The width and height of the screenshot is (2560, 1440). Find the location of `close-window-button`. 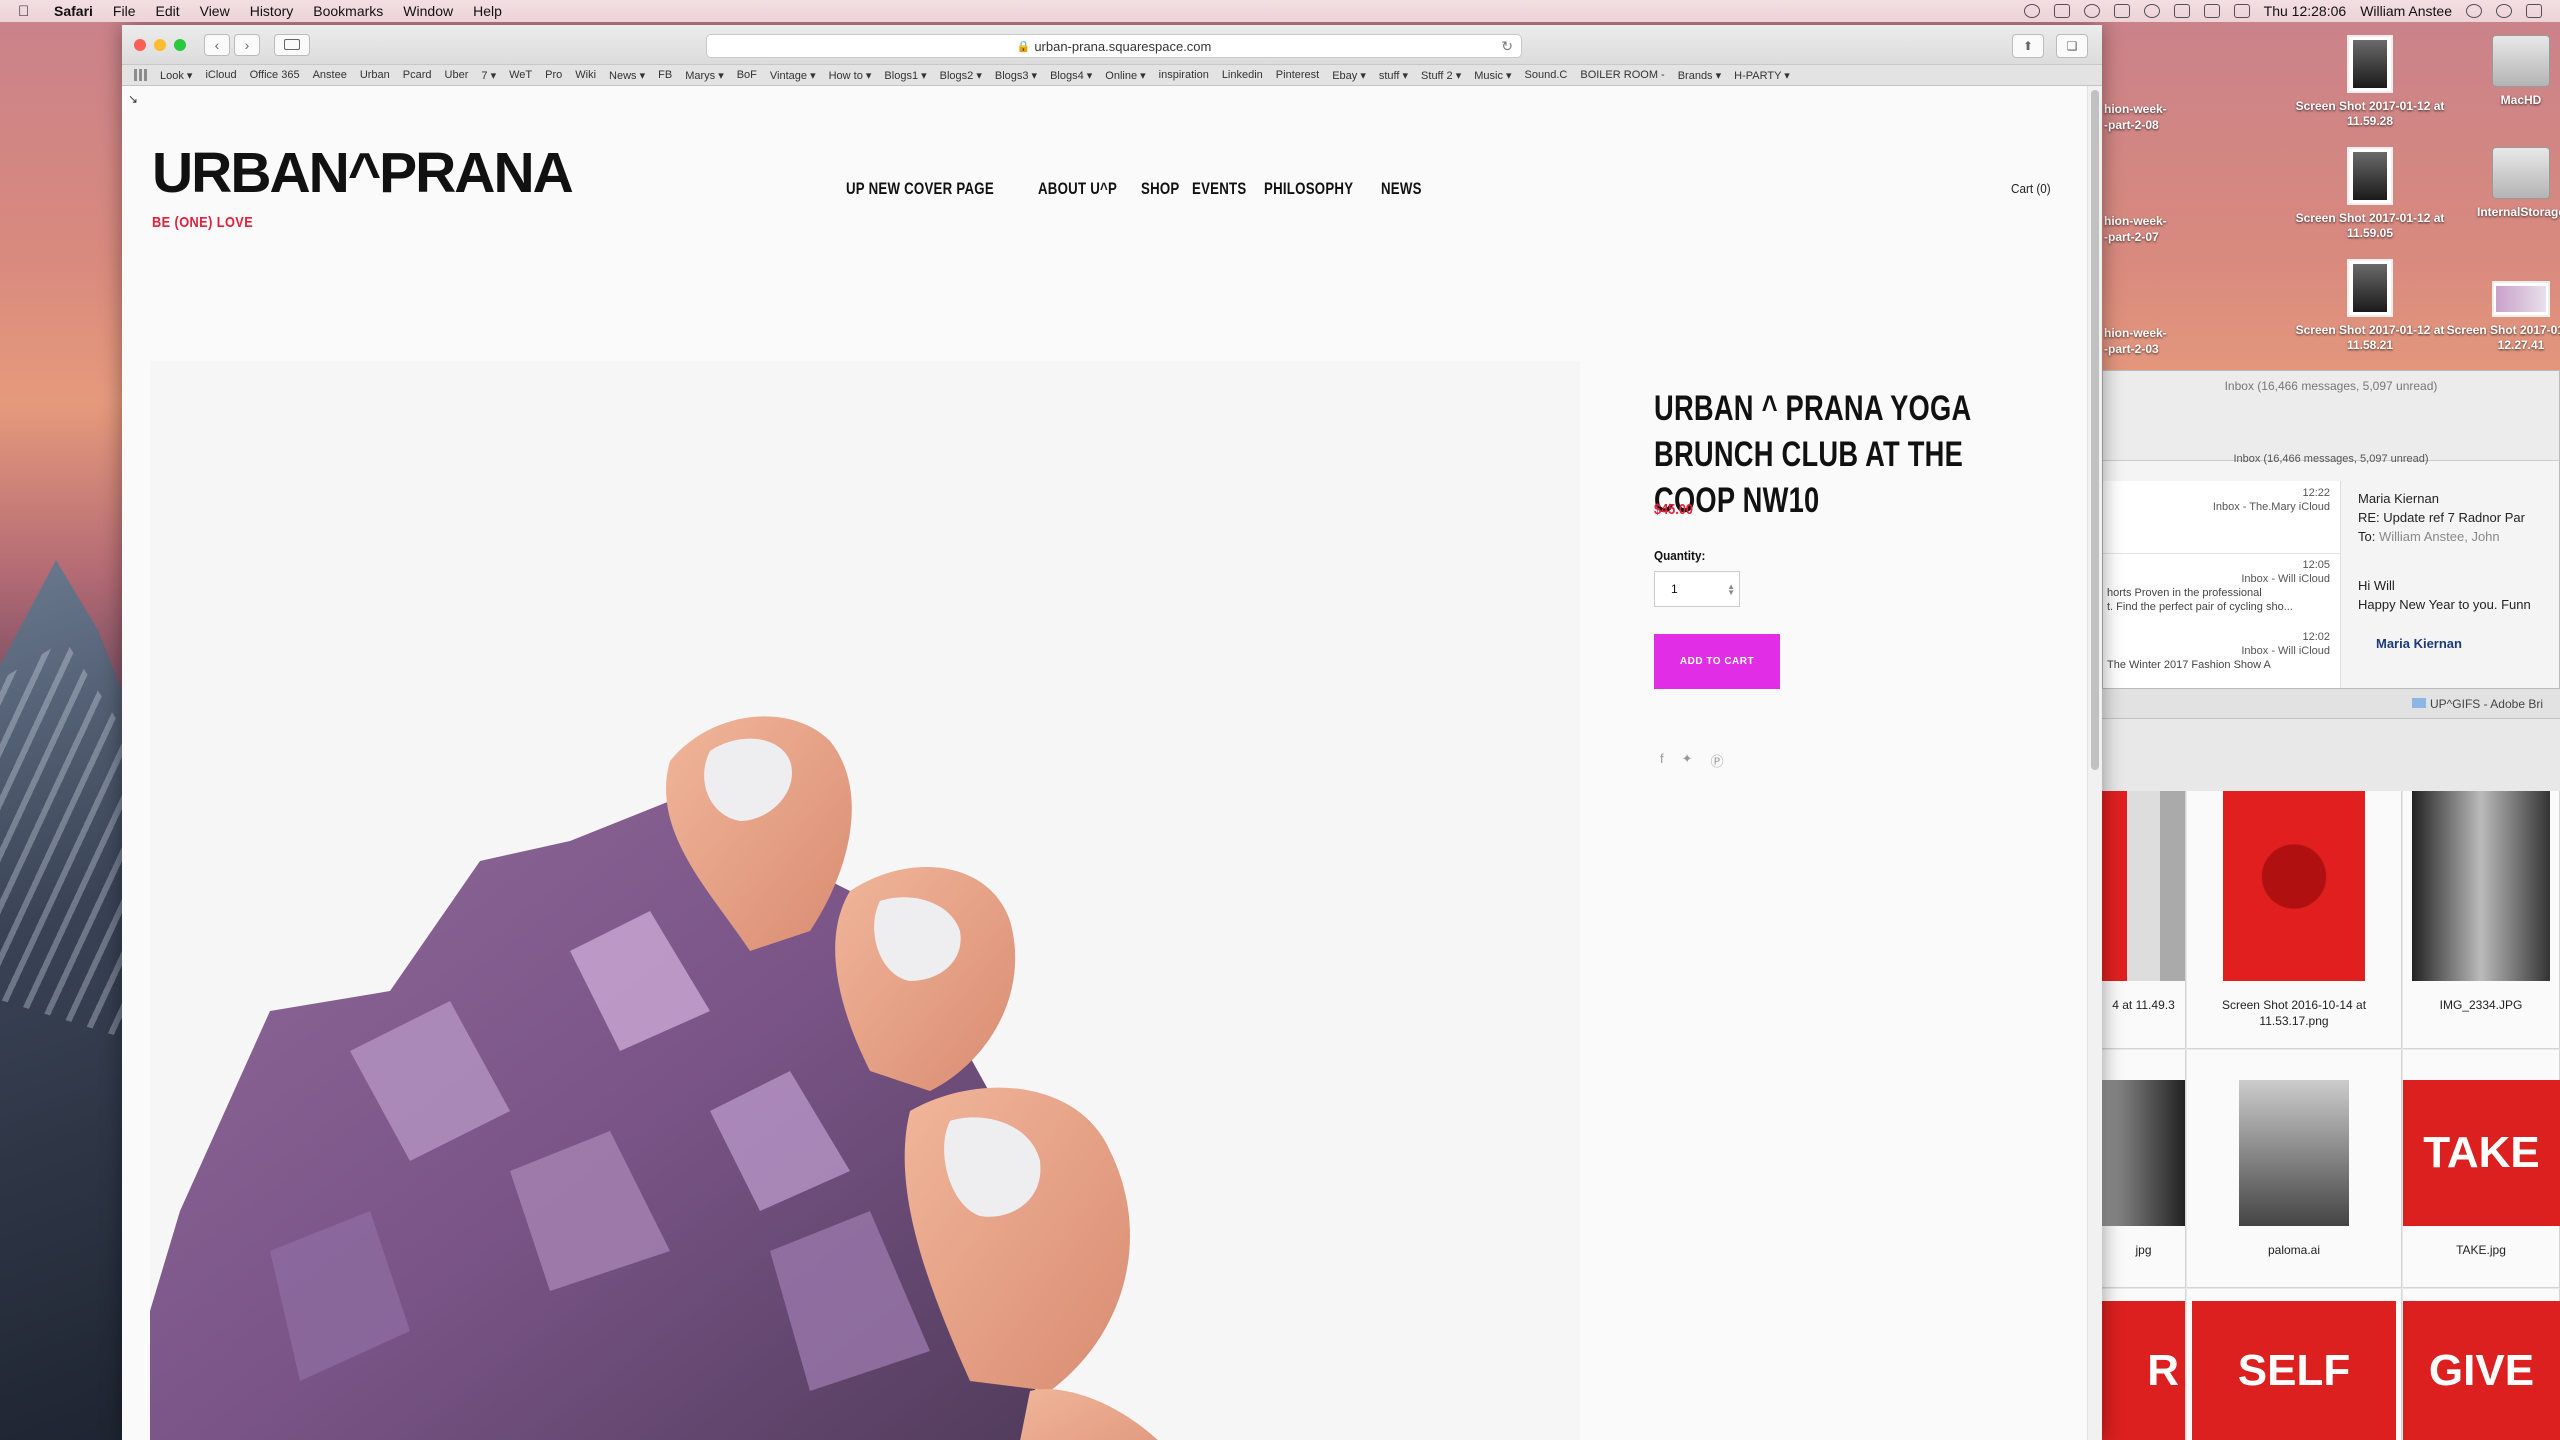

close-window-button is located at coordinates (140, 44).